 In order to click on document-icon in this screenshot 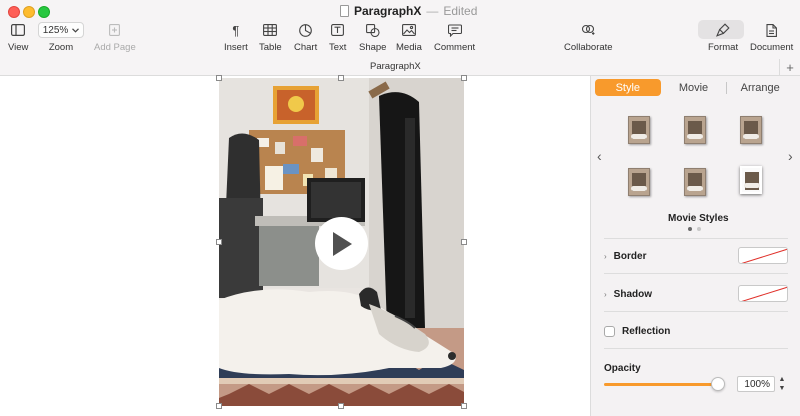, I will do `click(344, 11)`.